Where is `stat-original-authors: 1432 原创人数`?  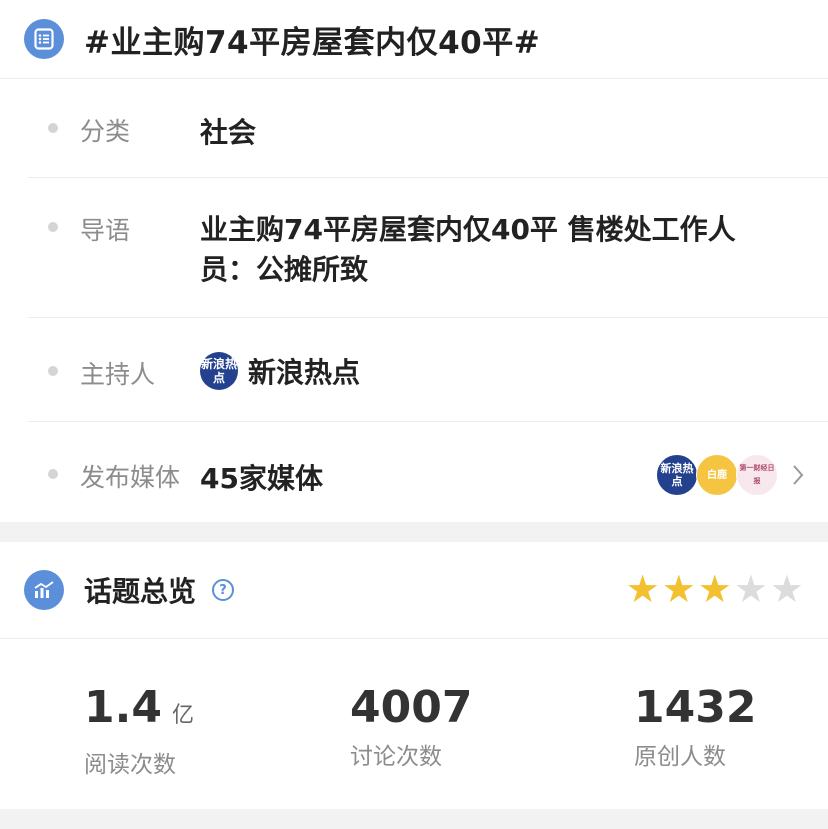 stat-original-authors: 1432 原创人数 is located at coordinates (695, 727).